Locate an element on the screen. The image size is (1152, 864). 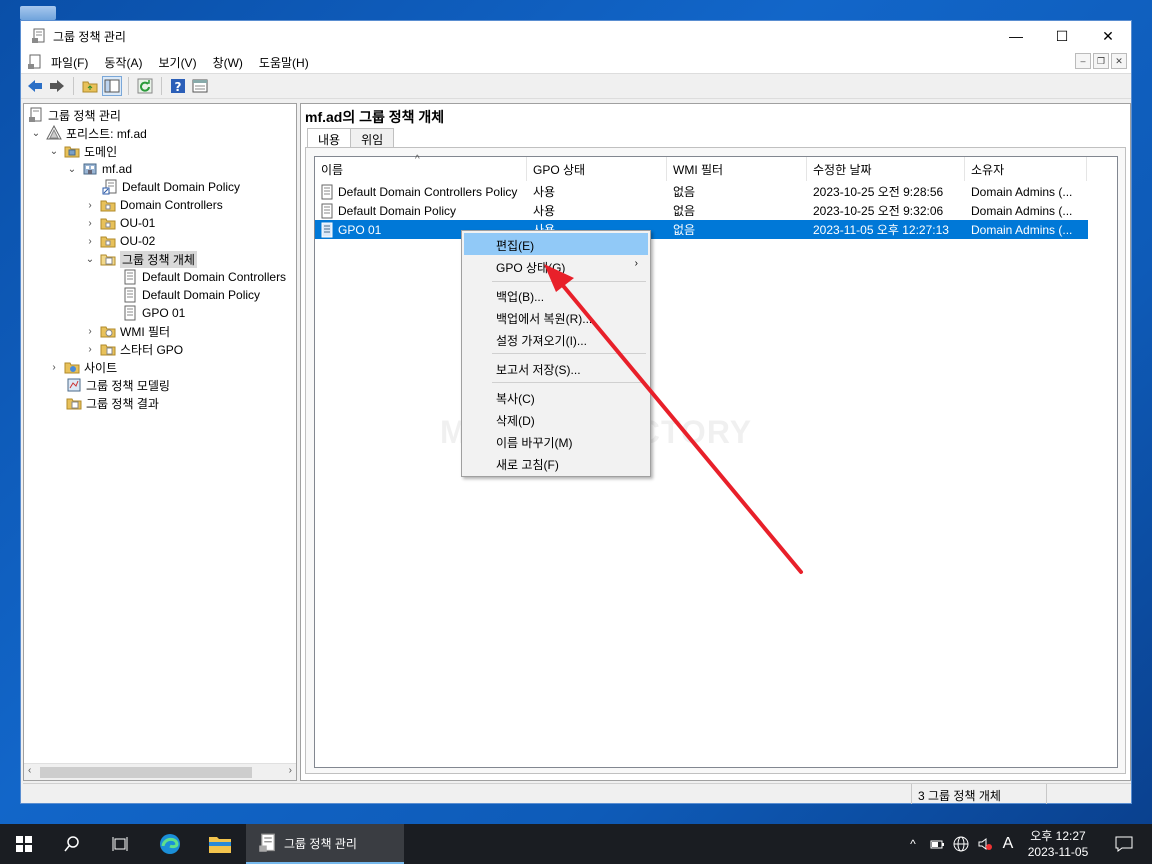
minimize-button: — is located at coordinates (1016, 36).